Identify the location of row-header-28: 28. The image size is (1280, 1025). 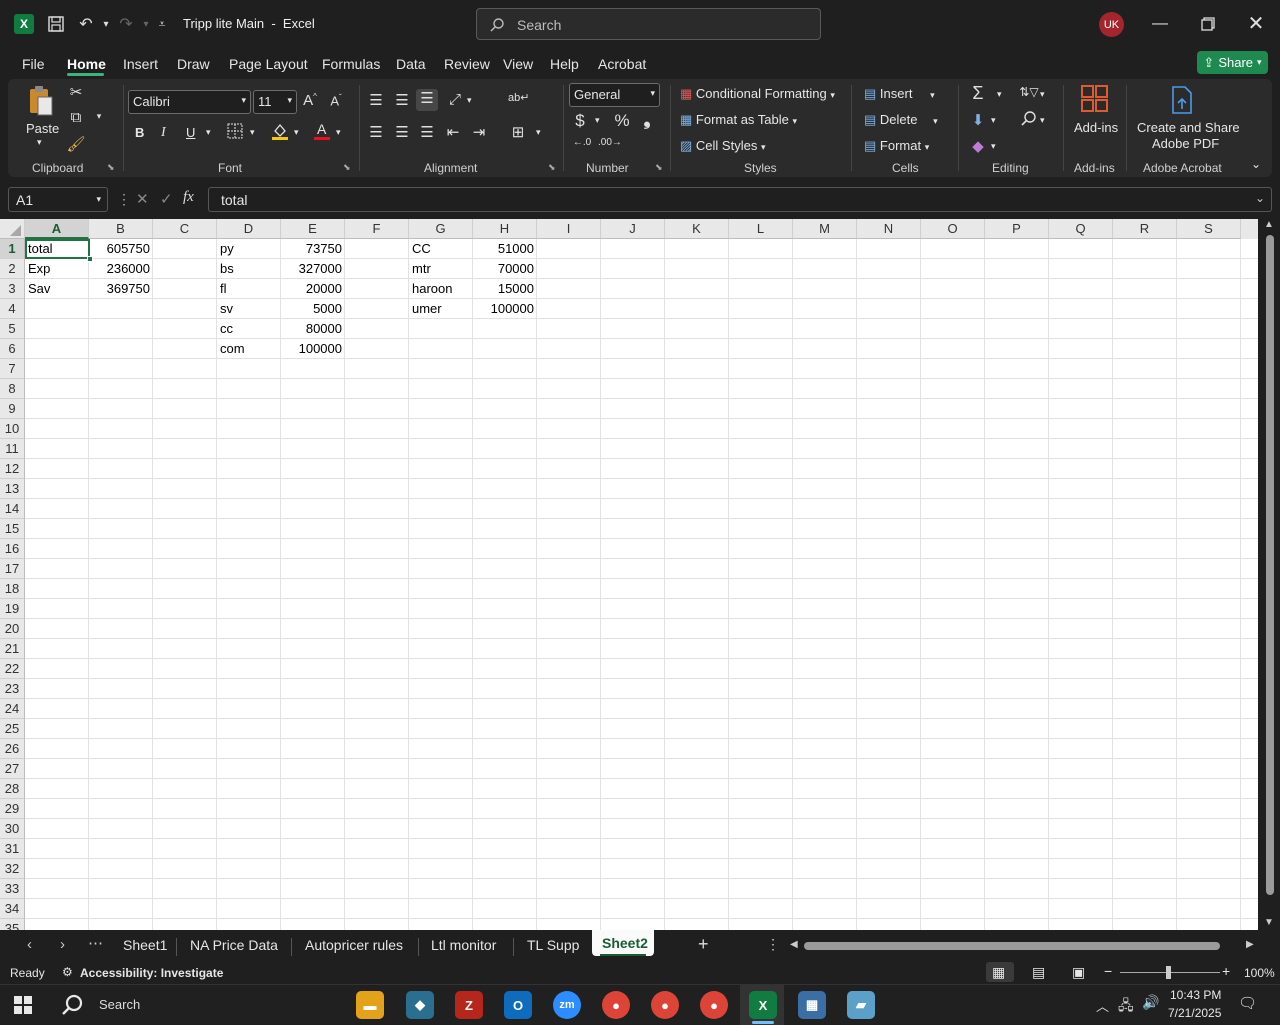
(12, 789).